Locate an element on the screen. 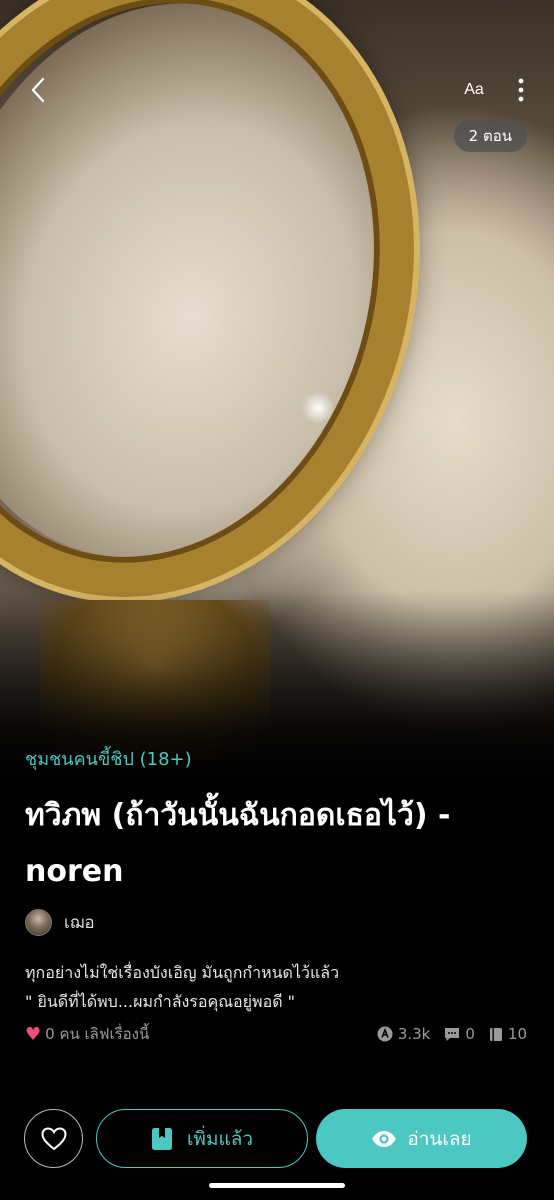 Image resolution: width=554 pixels, height=1200 pixels. chapters-count: 10 is located at coordinates (517, 1034).